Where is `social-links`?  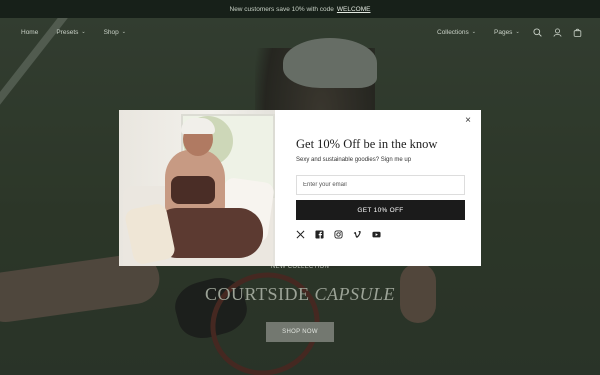
social-links is located at coordinates (338, 234).